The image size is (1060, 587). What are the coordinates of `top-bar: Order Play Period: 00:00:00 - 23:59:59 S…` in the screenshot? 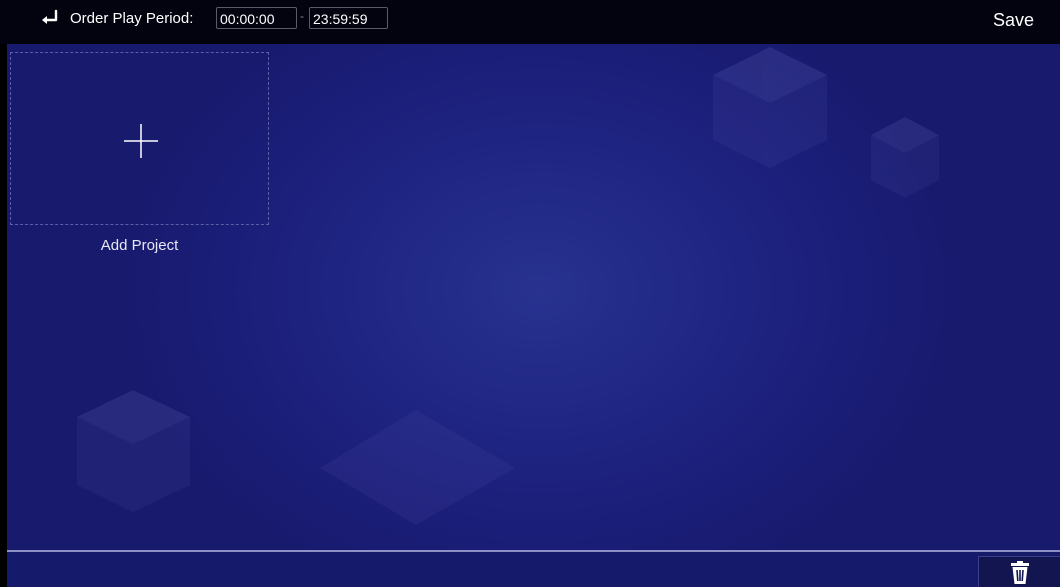 It's located at (530, 22).